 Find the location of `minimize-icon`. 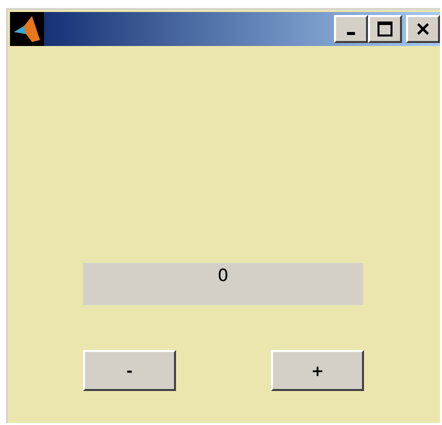

minimize-icon is located at coordinates (351, 33).